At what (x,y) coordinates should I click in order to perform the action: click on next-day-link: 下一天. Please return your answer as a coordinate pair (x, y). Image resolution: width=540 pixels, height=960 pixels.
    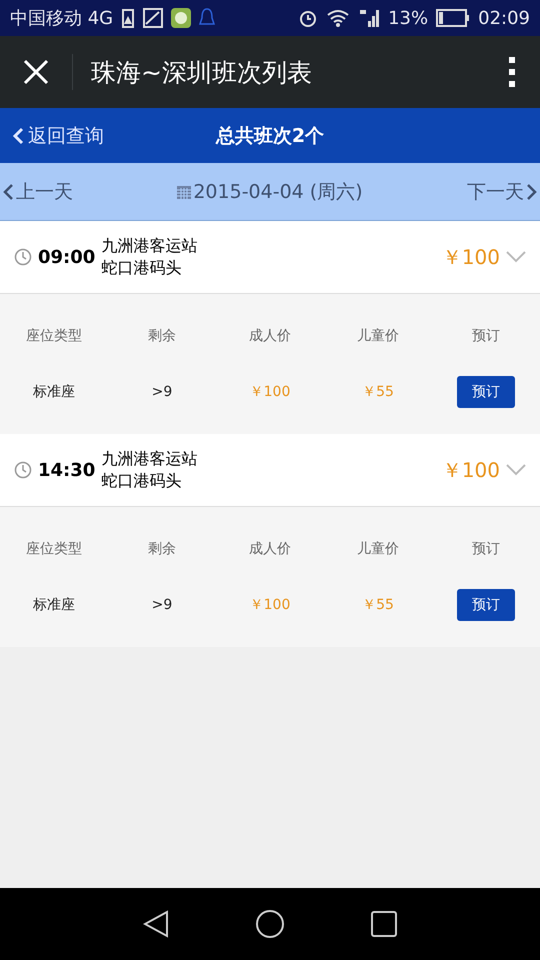
    Looking at the image, I should click on (502, 191).